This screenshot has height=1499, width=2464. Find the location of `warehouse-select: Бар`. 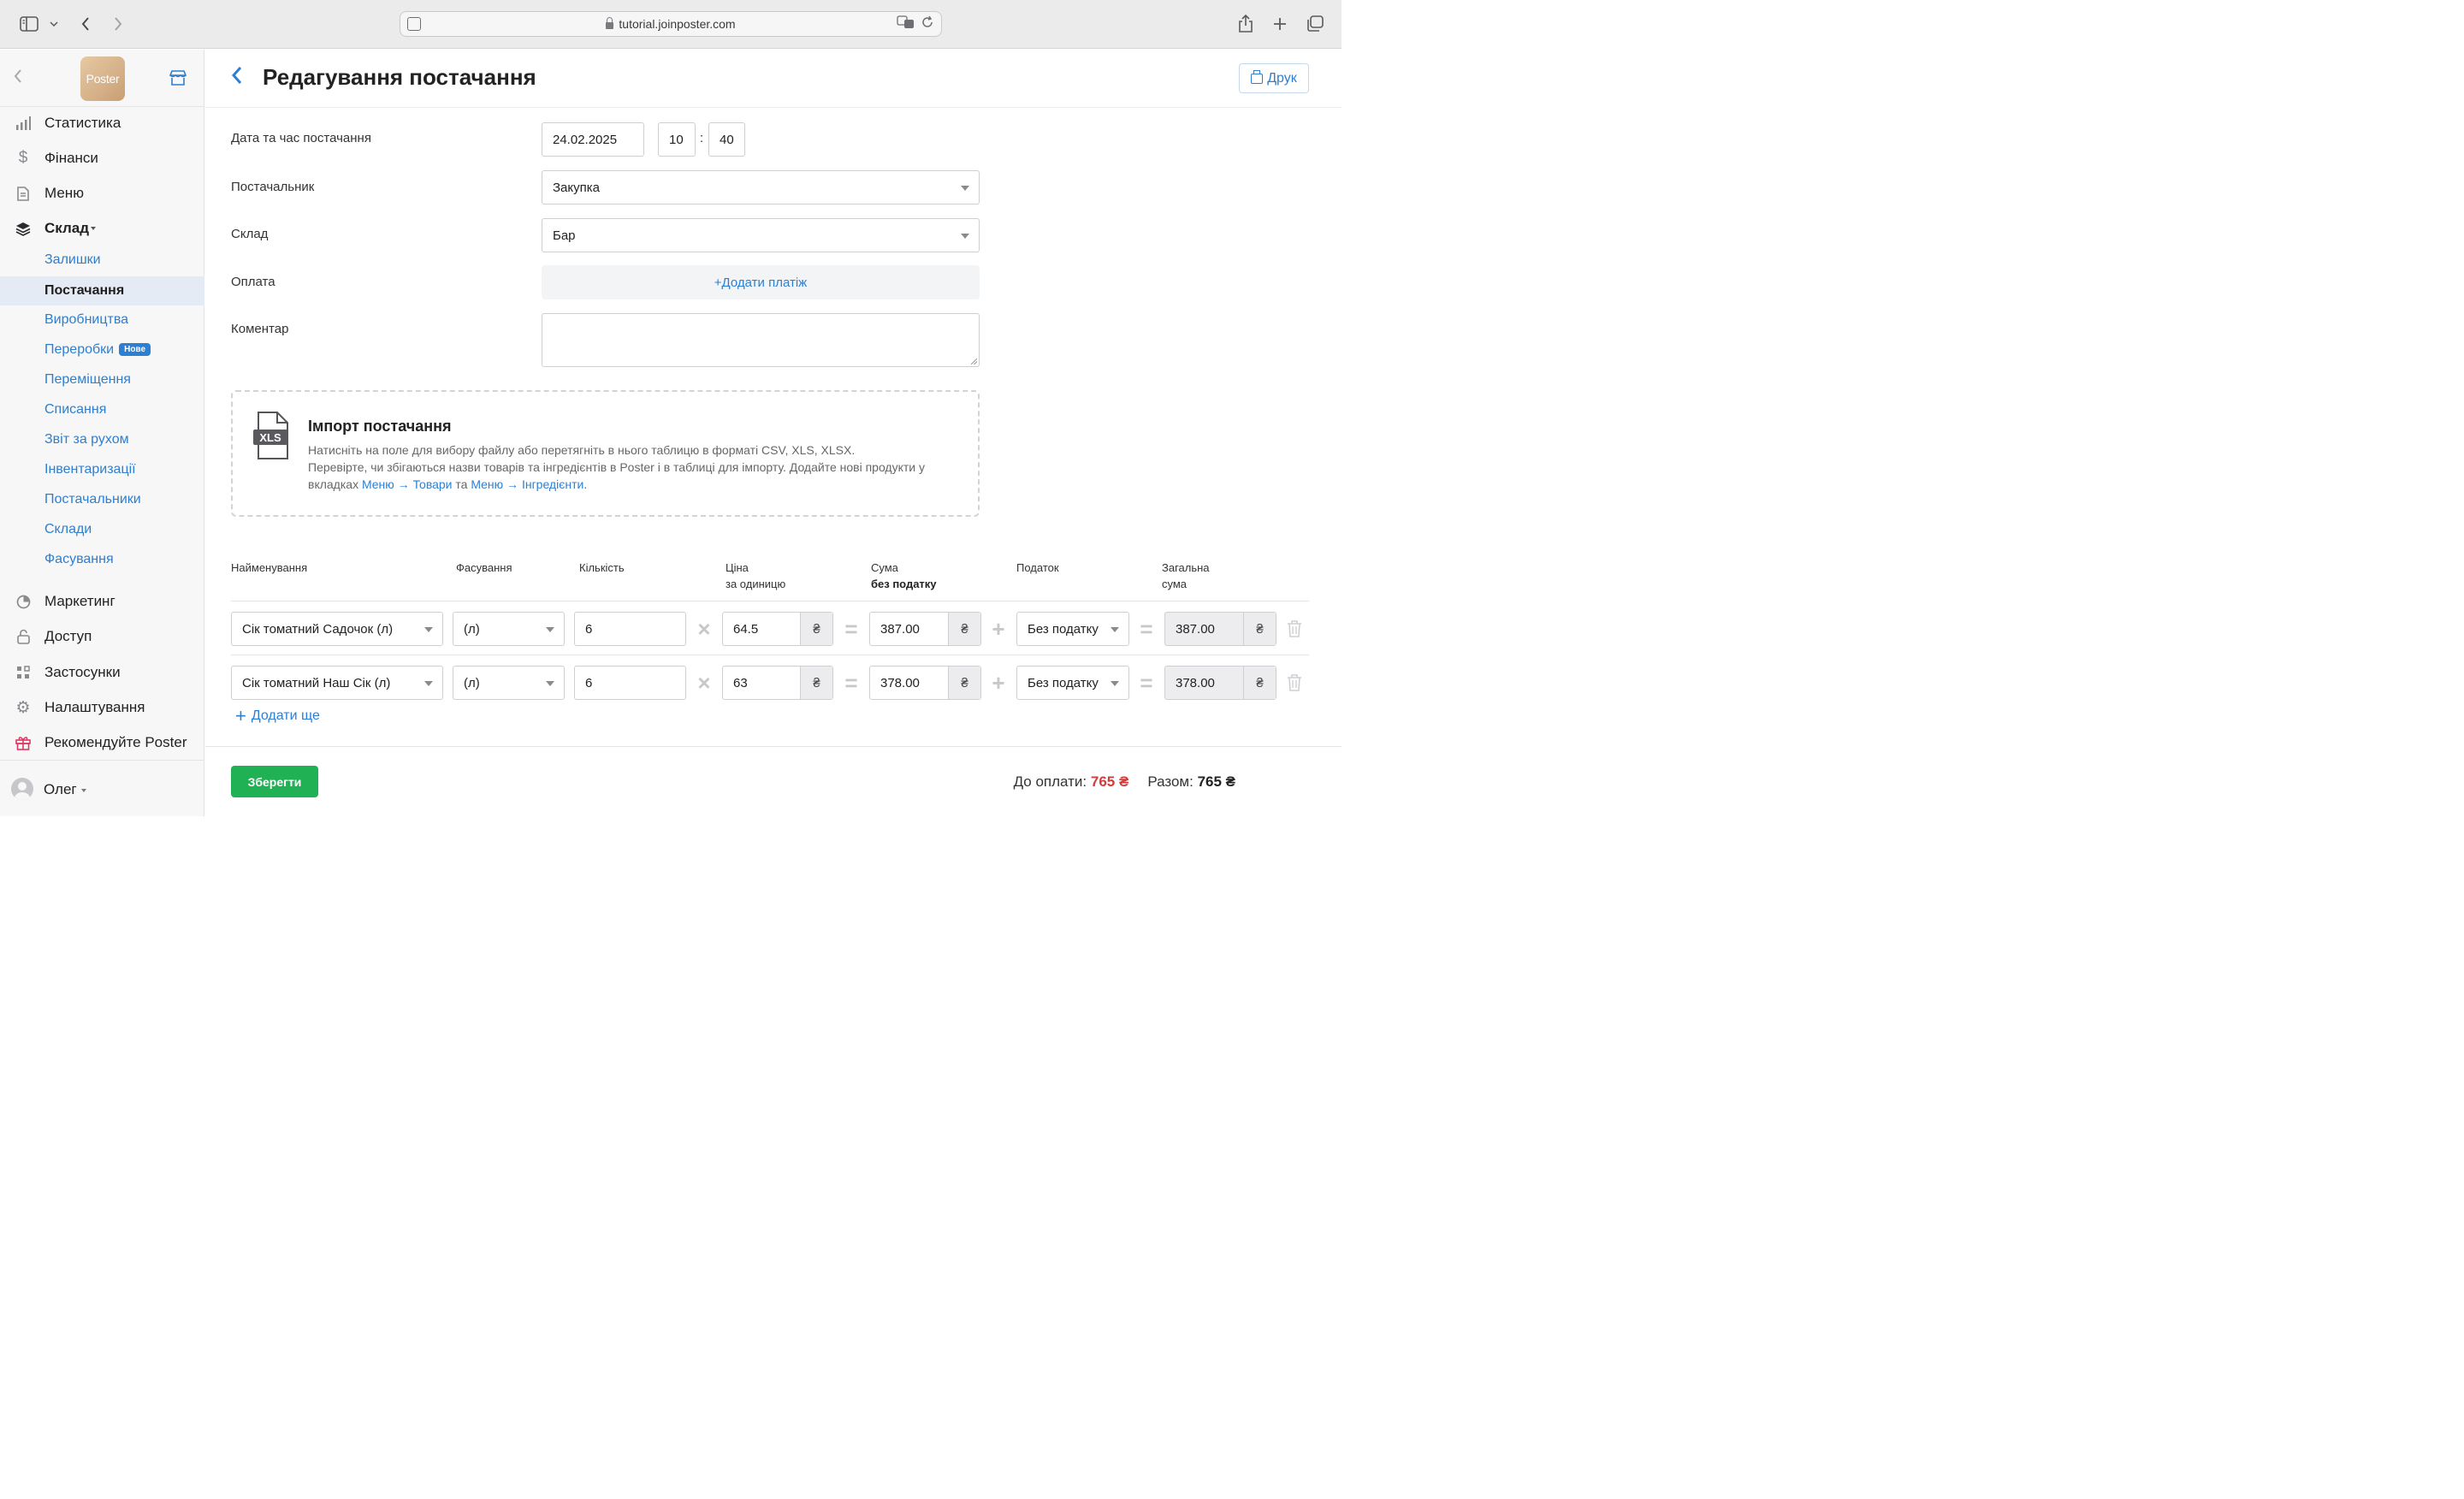

warehouse-select: Бар is located at coordinates (761, 235).